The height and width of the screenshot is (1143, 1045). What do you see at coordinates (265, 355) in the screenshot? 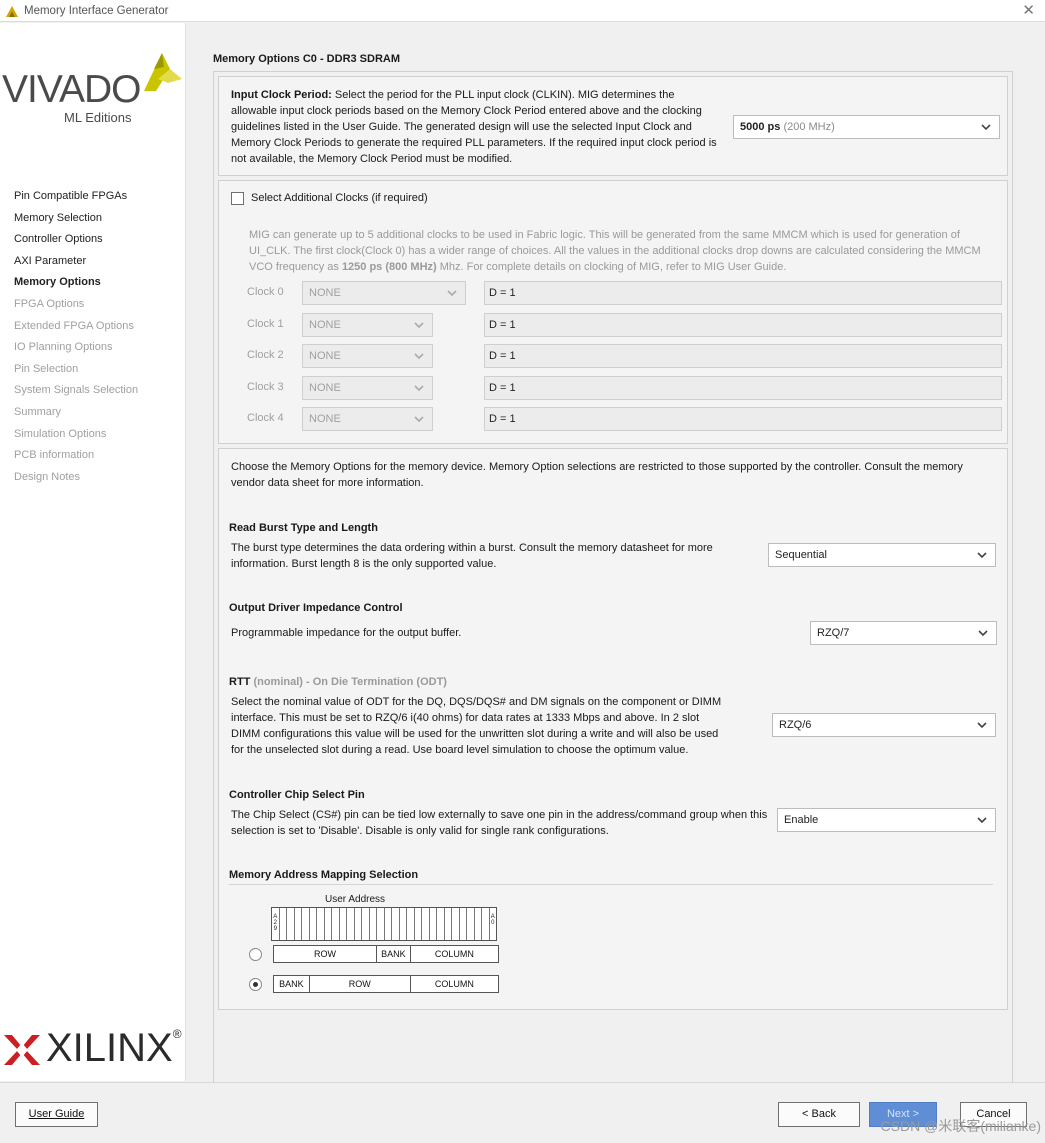
I see `clock-label: Clock 2` at bounding box center [265, 355].